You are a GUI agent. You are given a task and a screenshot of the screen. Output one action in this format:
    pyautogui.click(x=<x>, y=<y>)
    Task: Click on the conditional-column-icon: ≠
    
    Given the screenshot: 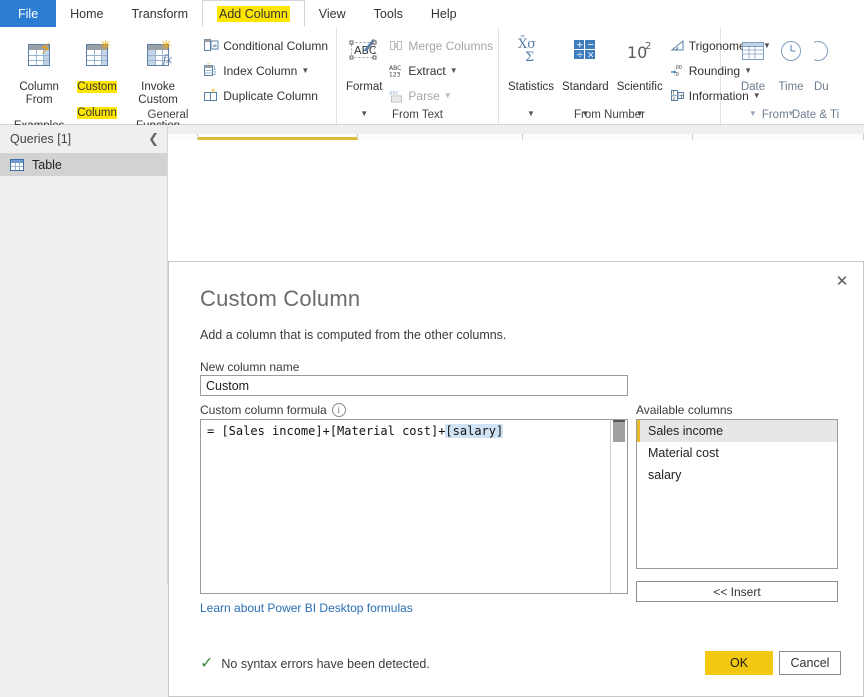 What is the action you would take?
    pyautogui.click(x=211, y=45)
    